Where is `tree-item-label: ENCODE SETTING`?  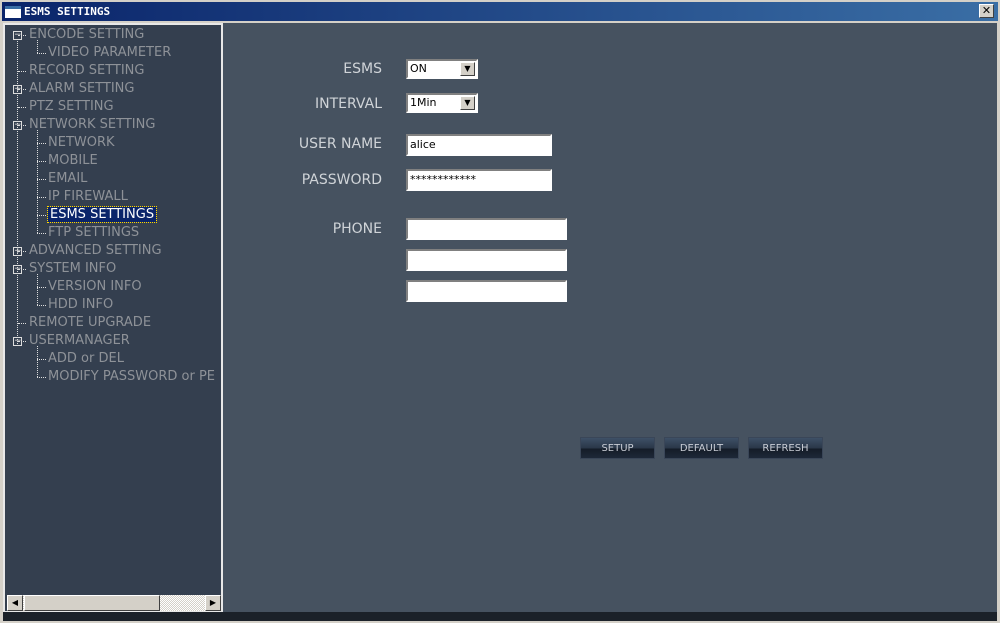 tree-item-label: ENCODE SETTING is located at coordinates (87, 34).